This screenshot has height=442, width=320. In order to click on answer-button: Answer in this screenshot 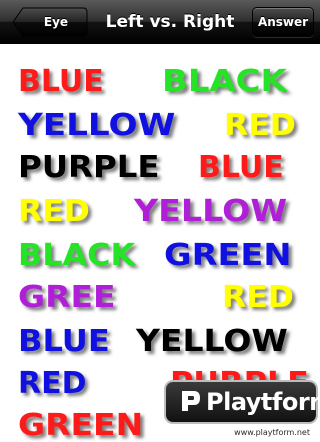, I will do `click(283, 22)`.